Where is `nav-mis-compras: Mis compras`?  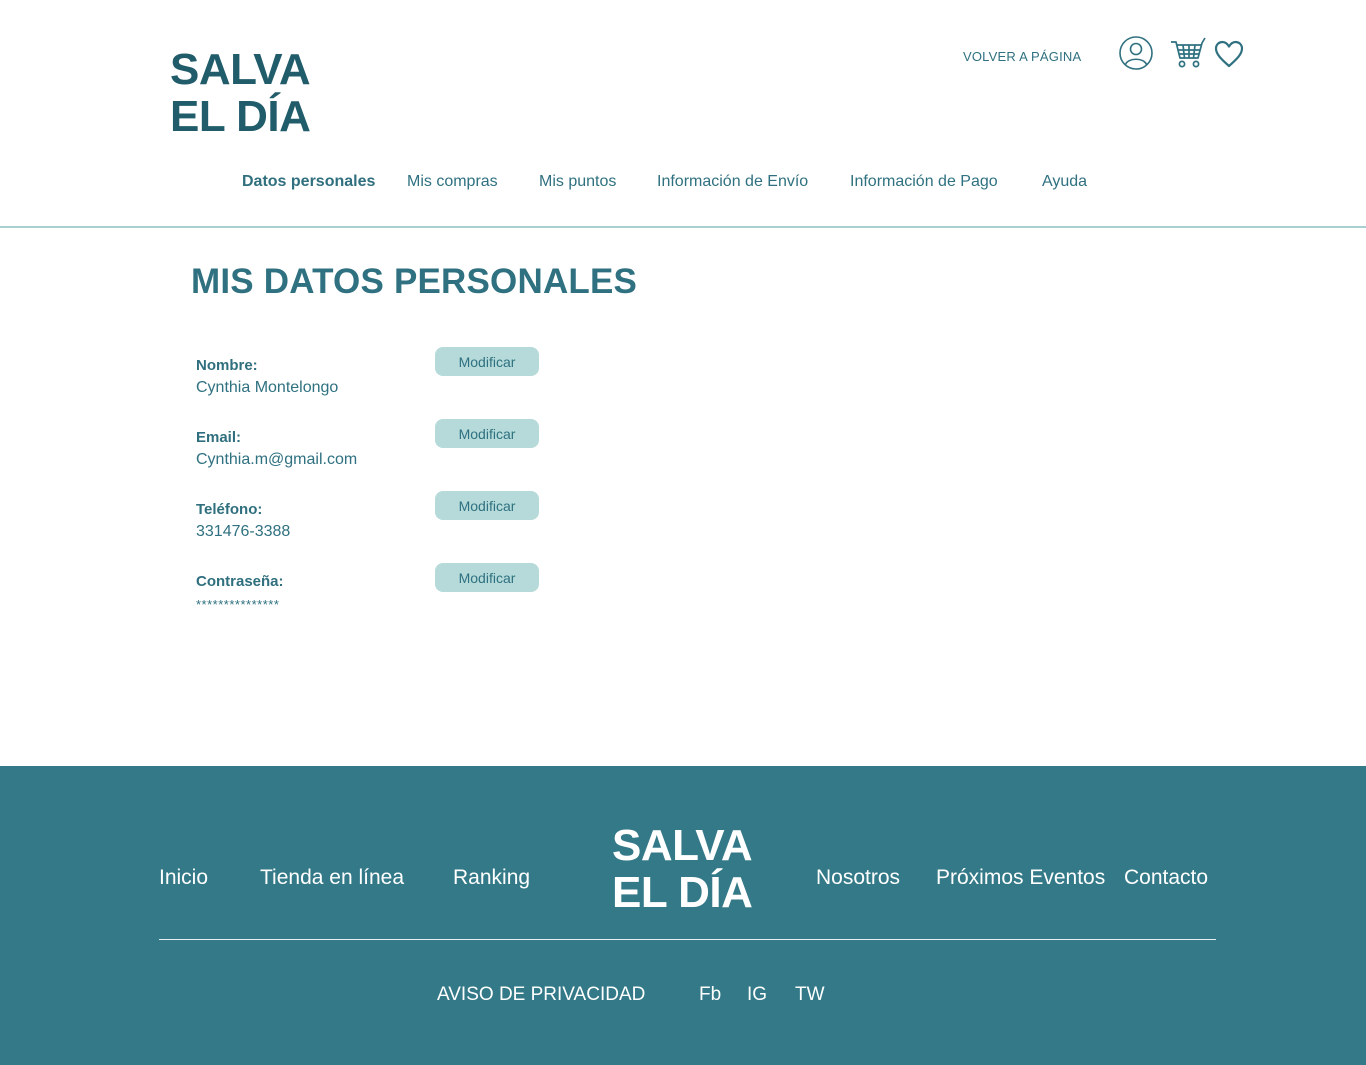 nav-mis-compras: Mis compras is located at coordinates (452, 182).